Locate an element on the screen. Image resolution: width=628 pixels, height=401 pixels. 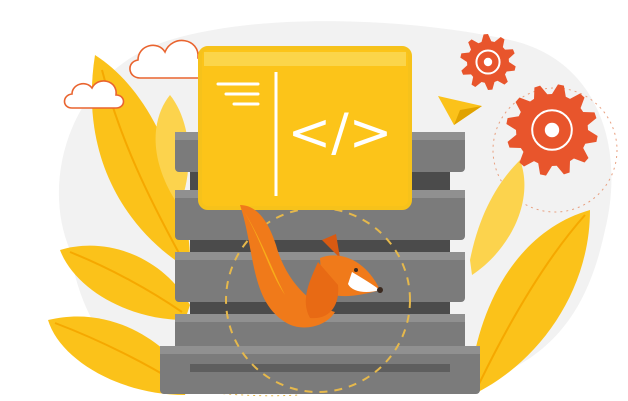
gear-icon is located at coordinates (552, 130).